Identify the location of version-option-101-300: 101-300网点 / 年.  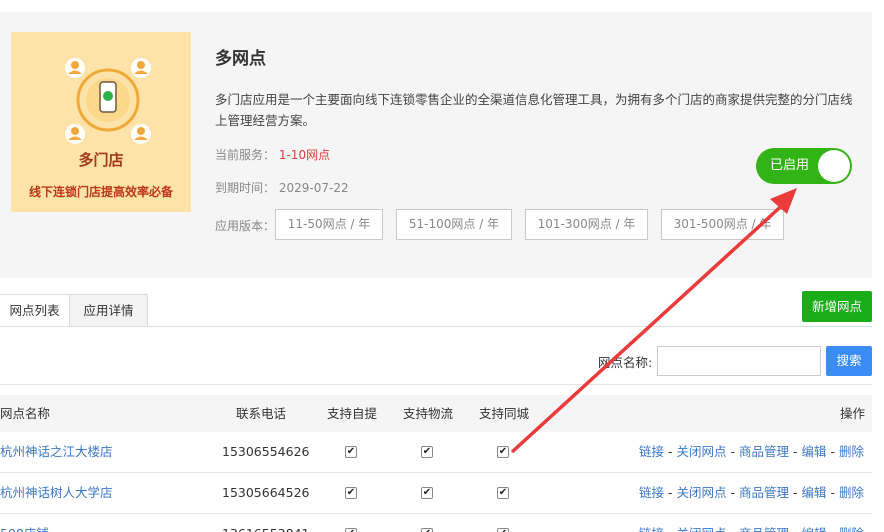
(586, 224).